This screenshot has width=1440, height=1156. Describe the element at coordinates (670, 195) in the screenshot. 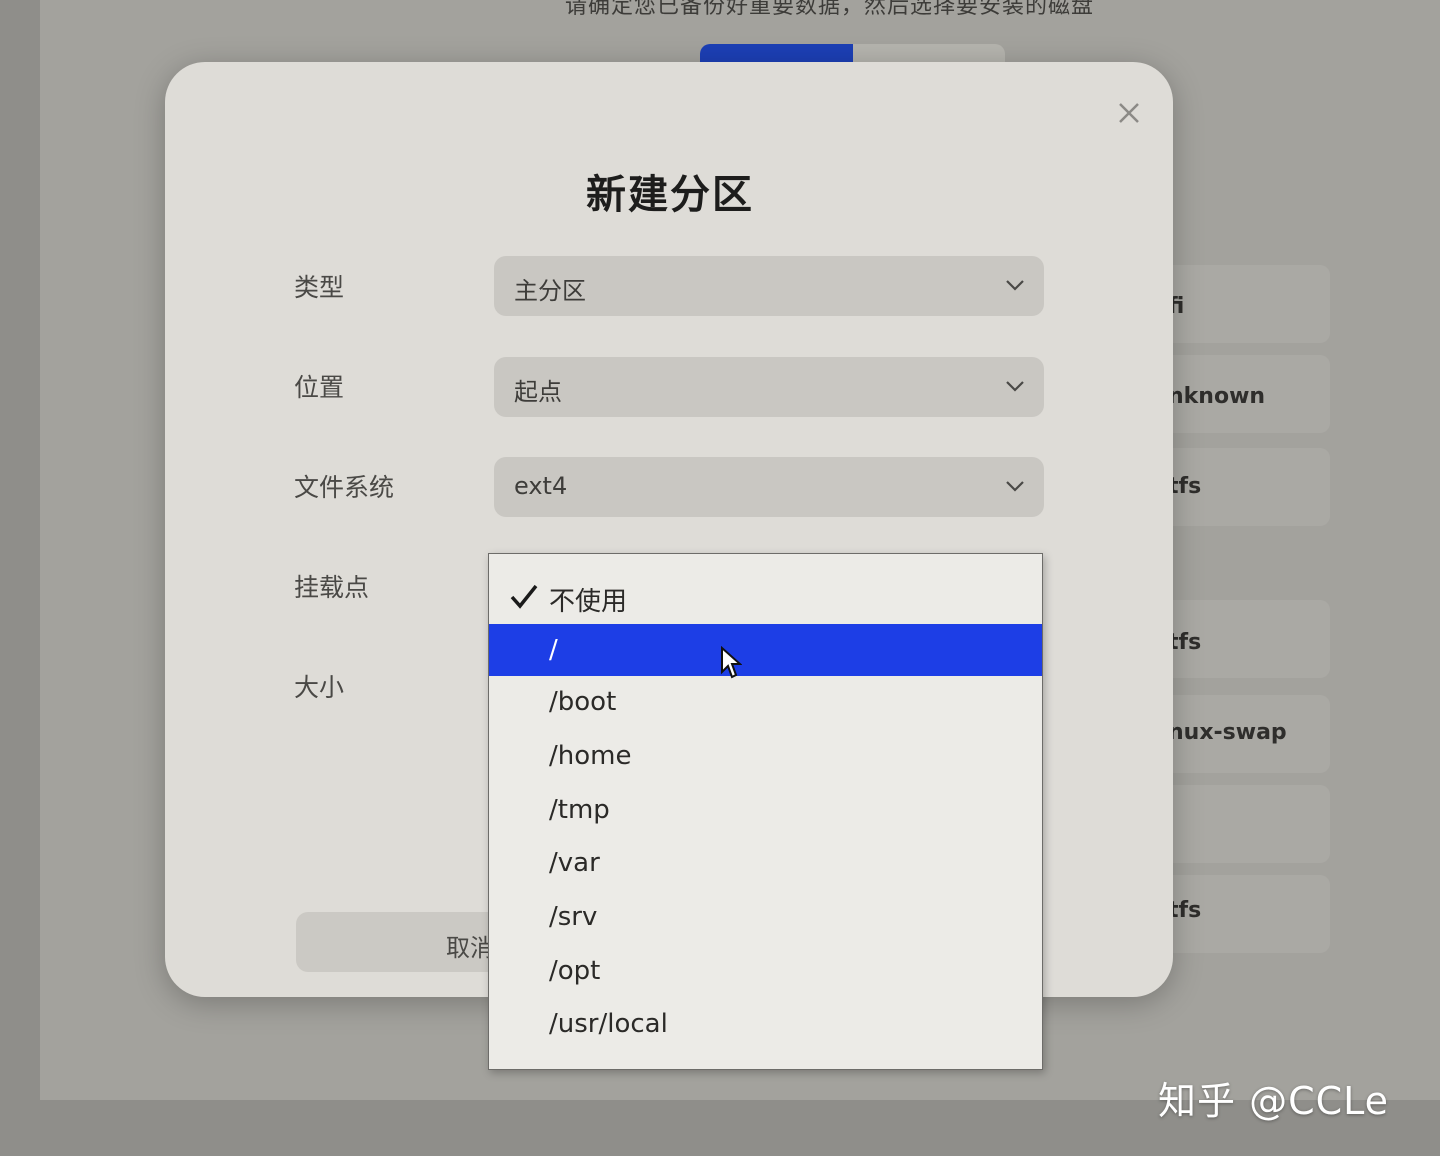

I see `dialog-title: 新建分区` at that location.